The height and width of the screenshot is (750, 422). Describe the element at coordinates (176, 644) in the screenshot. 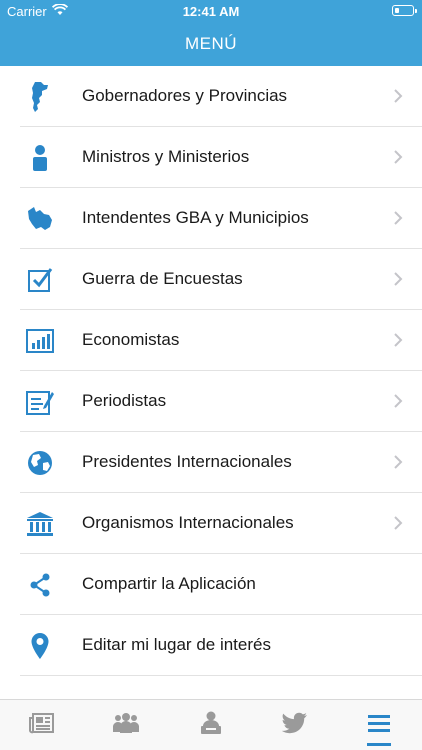

I see `menu-item-label: Editar mi lugar de interés` at that location.